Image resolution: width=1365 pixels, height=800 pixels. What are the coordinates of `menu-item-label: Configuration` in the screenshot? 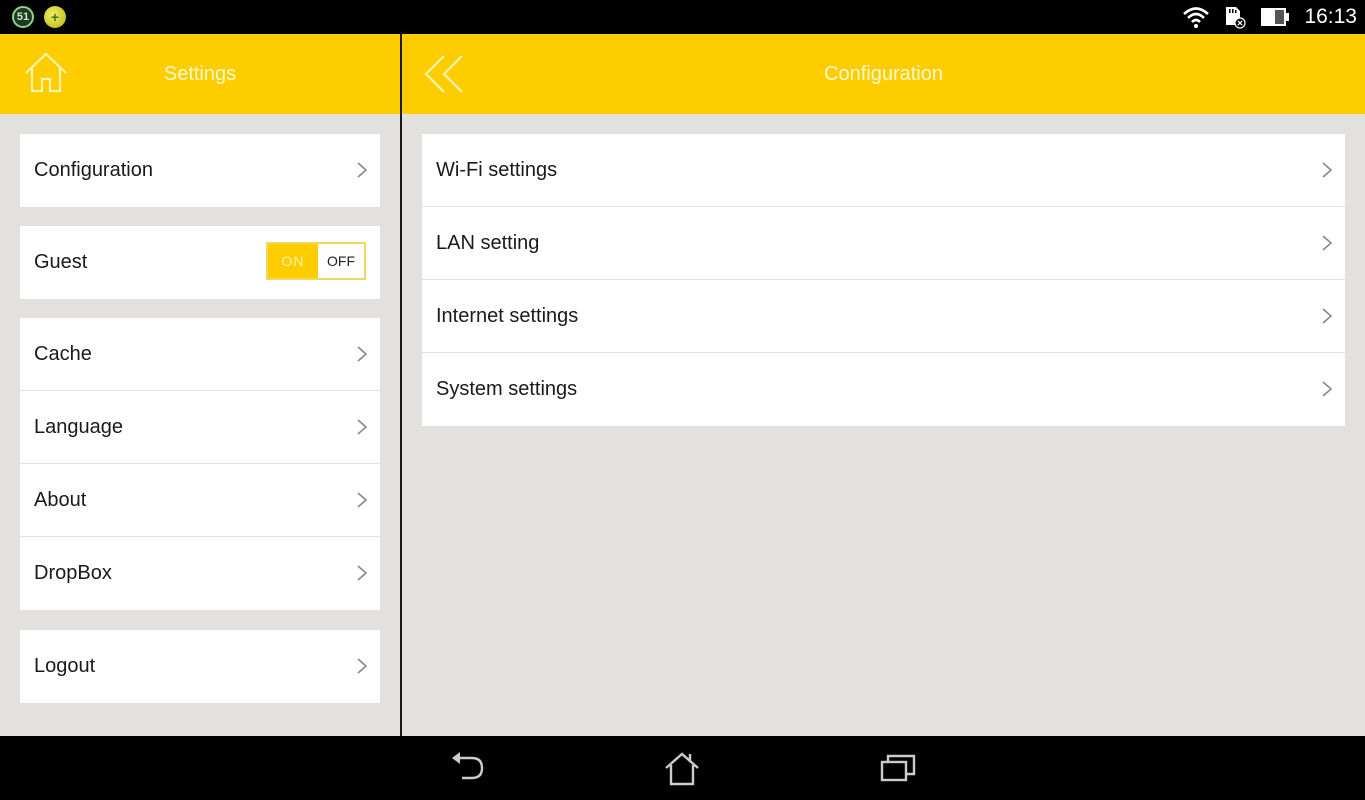 It's located at (93, 170).